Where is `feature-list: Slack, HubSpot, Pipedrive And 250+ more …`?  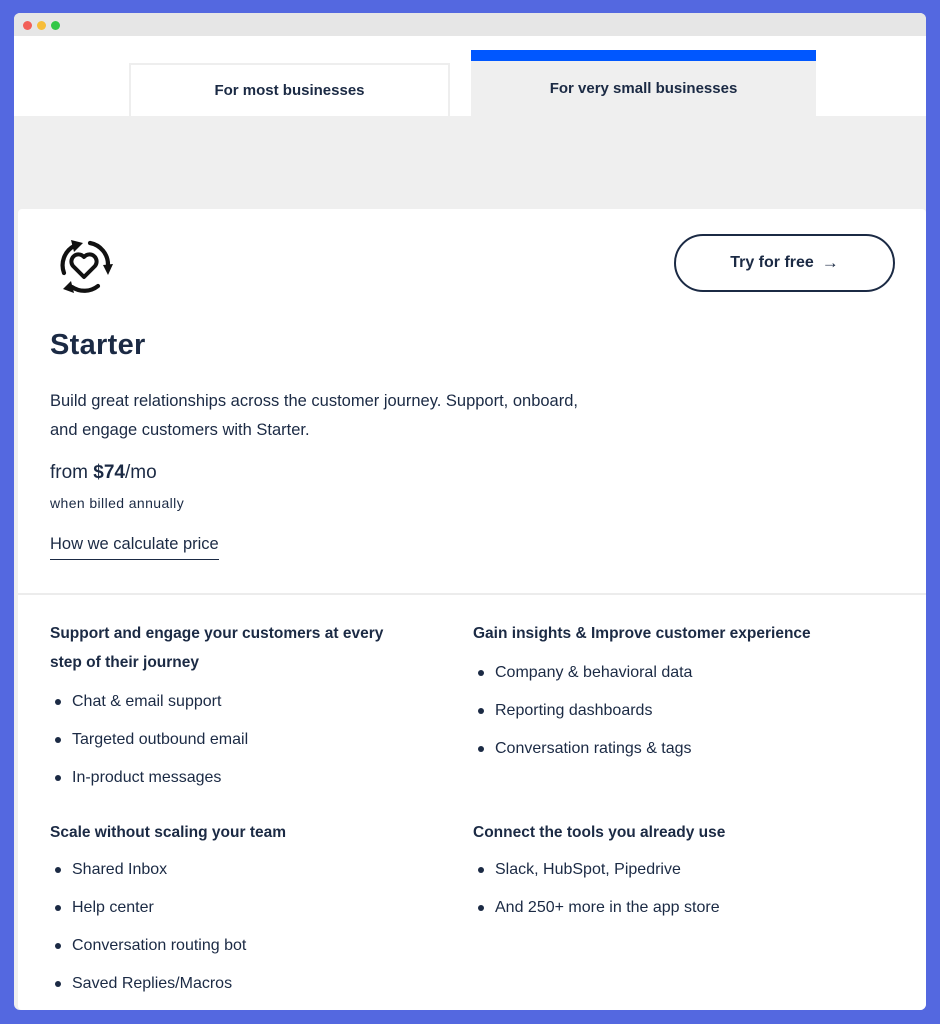 feature-list: Slack, HubSpot, Pipedrive And 250+ more … is located at coordinates (653, 889).